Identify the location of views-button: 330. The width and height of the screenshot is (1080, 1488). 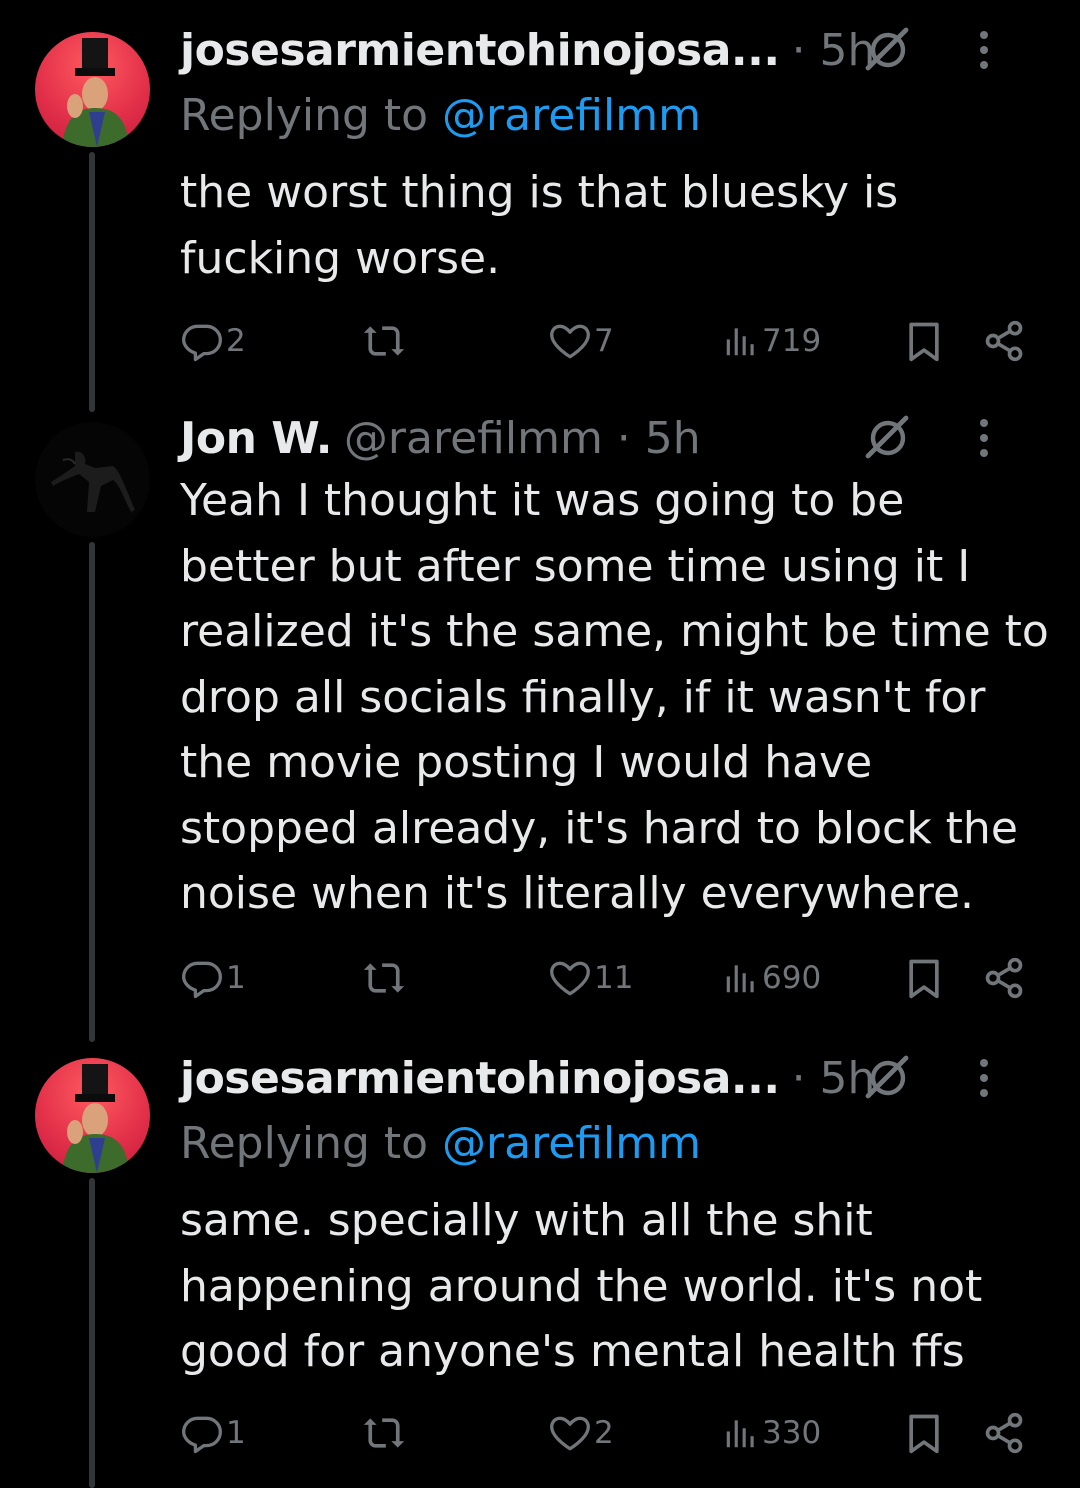
(771, 1433).